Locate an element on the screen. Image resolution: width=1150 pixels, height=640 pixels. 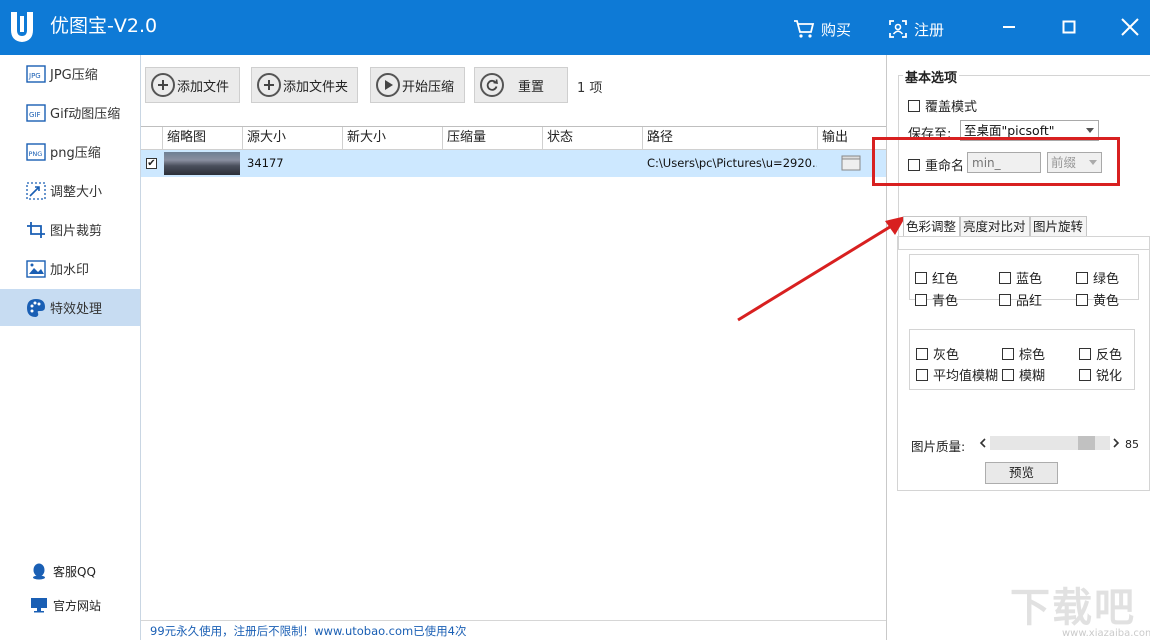
color-green-checkbox: 绿色 is located at coordinates (1097, 277).